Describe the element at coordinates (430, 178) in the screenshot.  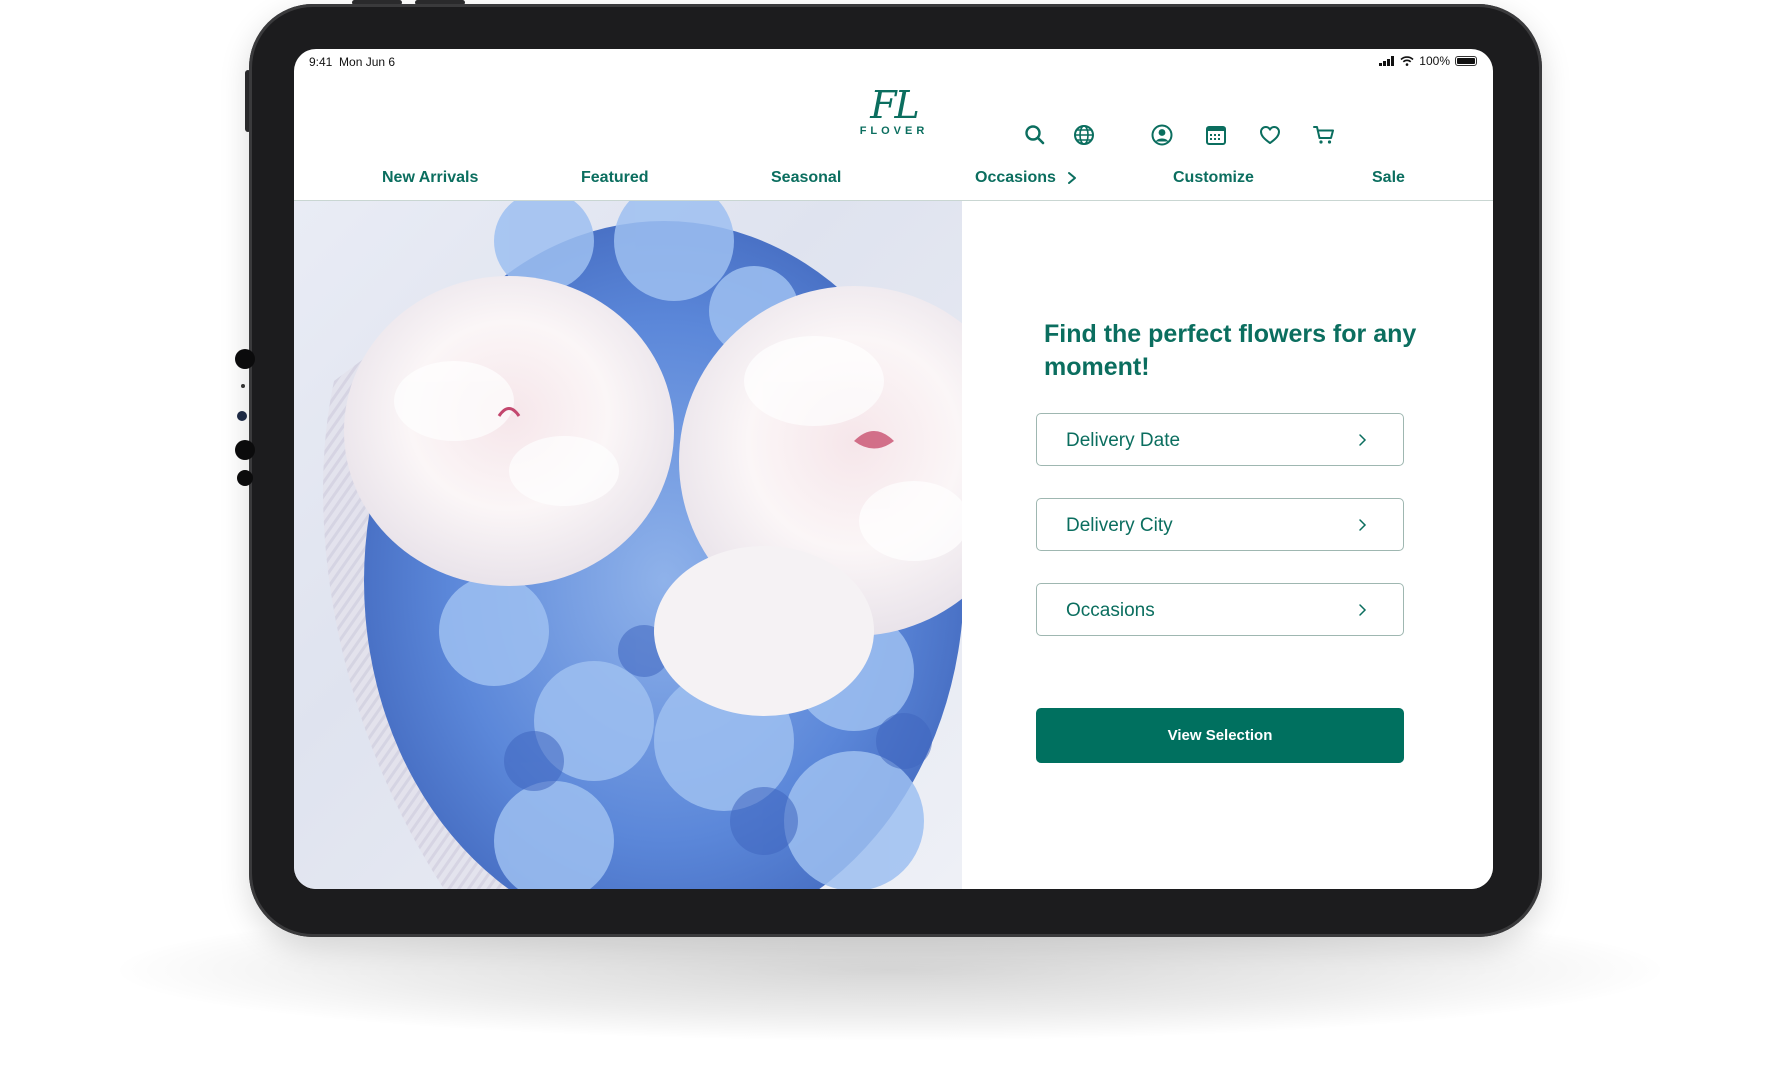
I see `nav-new-arrivals: New Arrivals` at that location.